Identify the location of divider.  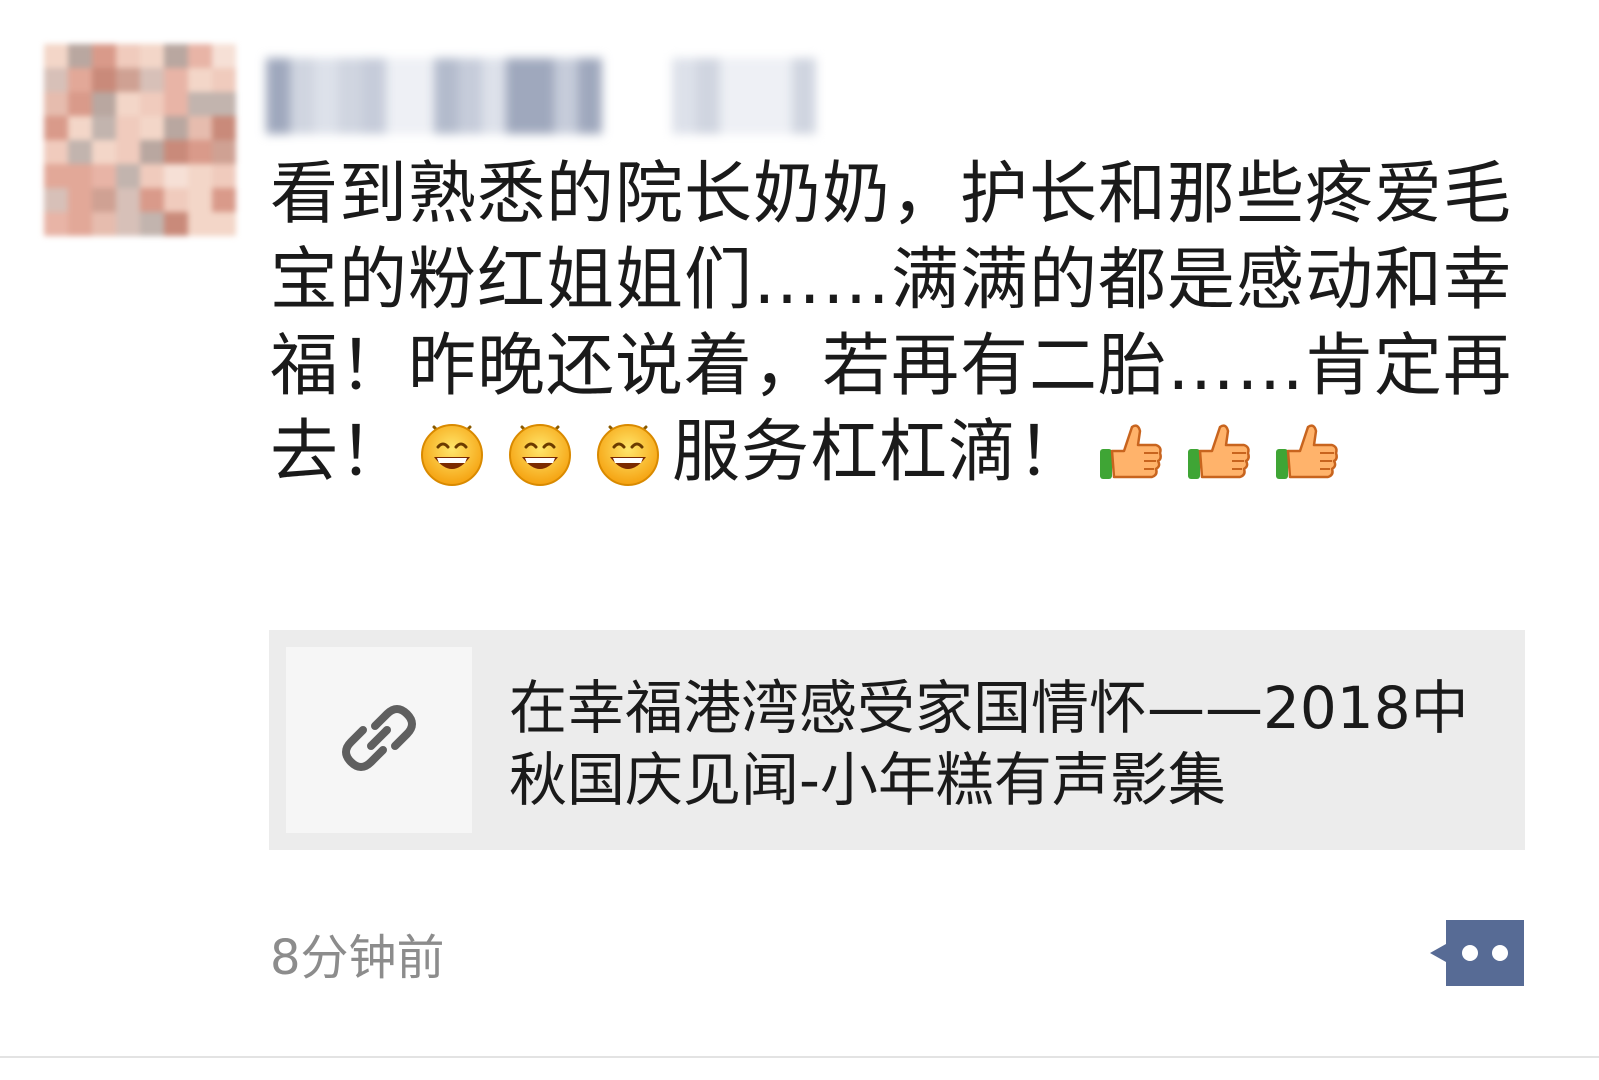
(799, 1057).